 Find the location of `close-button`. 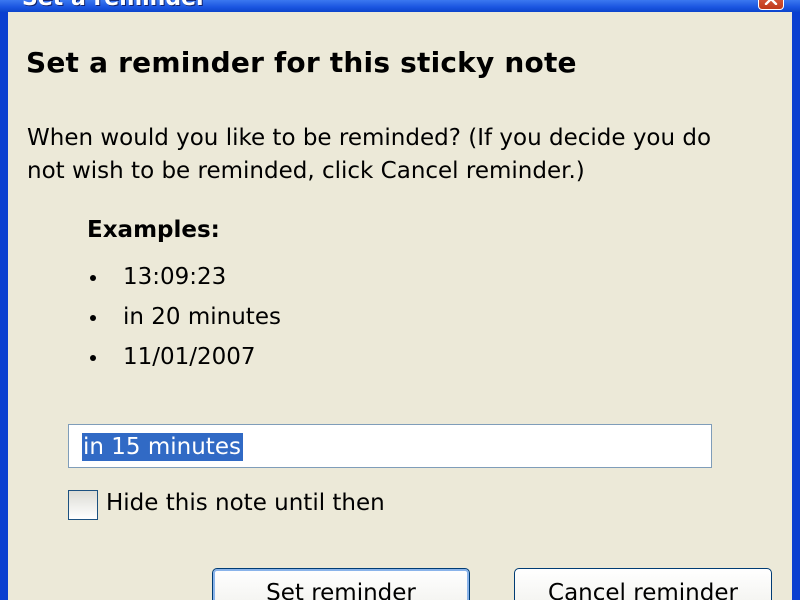

close-button is located at coordinates (771, 5).